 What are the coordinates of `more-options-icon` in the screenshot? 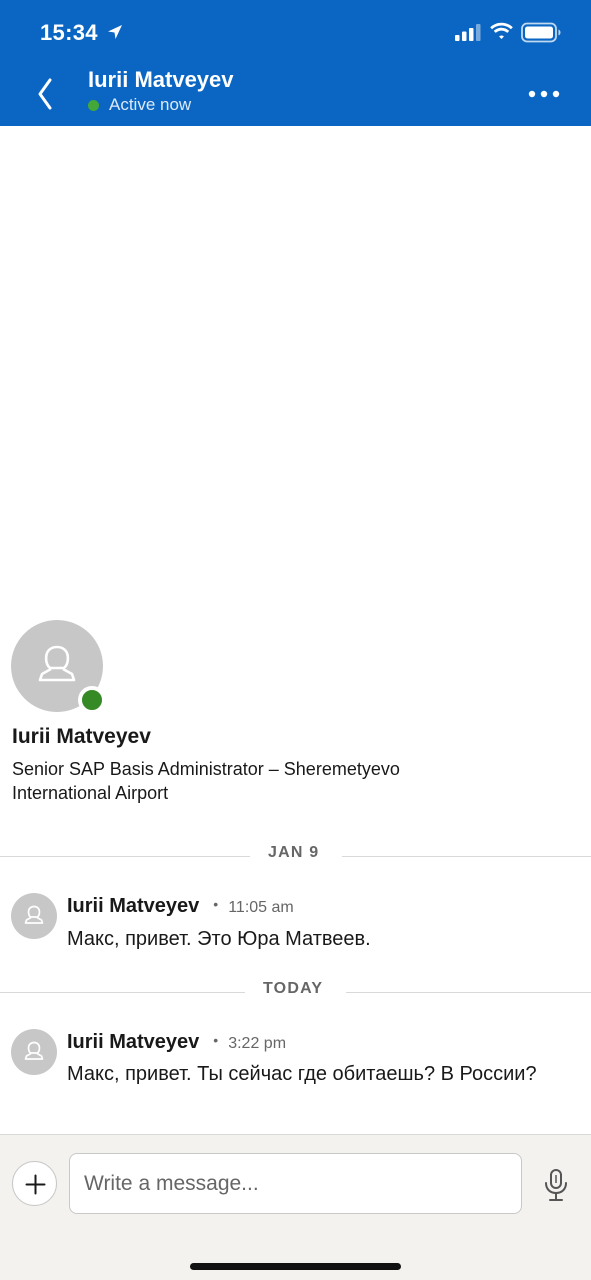 It's located at (544, 94).